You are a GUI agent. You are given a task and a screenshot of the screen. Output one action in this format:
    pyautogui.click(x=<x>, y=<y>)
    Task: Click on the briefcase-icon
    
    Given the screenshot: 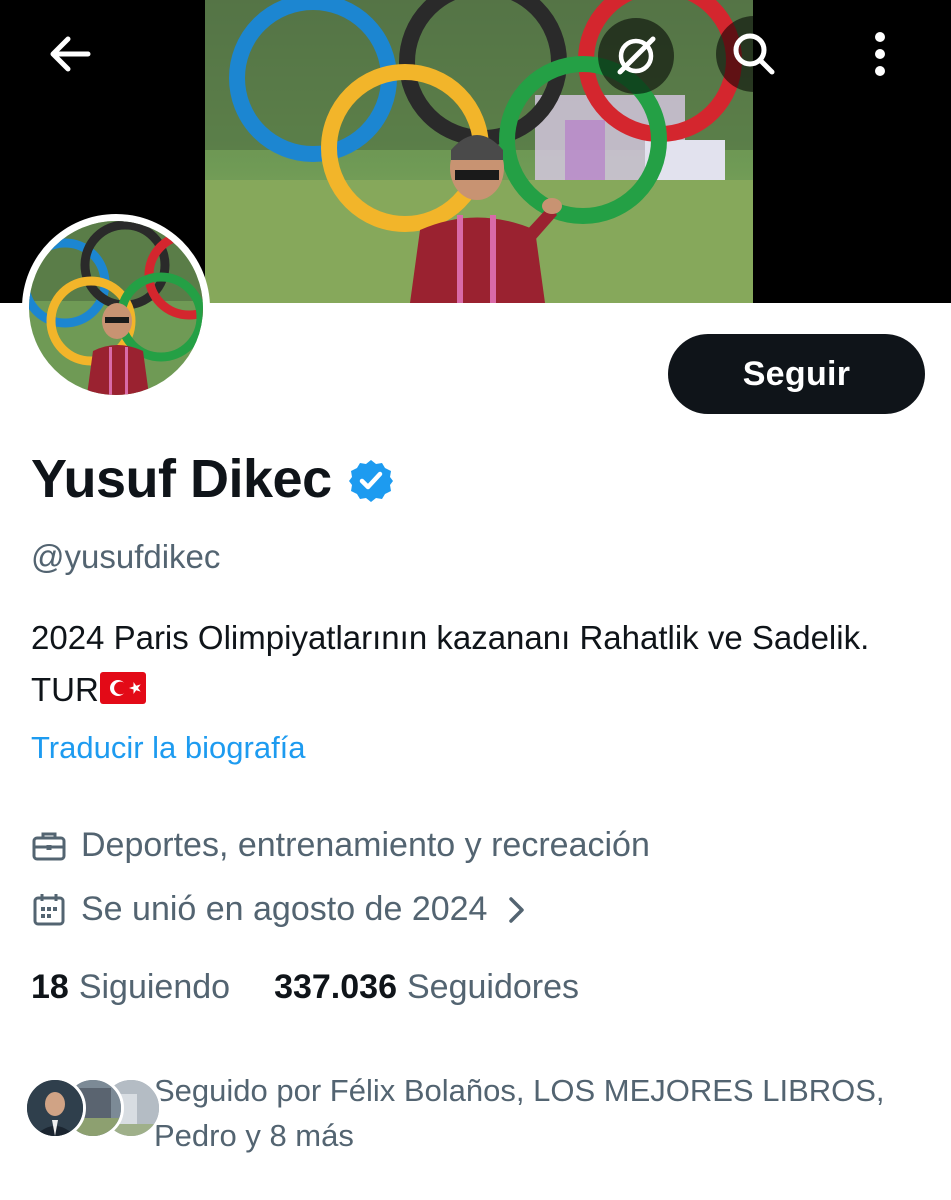 What is the action you would take?
    pyautogui.click(x=49, y=846)
    